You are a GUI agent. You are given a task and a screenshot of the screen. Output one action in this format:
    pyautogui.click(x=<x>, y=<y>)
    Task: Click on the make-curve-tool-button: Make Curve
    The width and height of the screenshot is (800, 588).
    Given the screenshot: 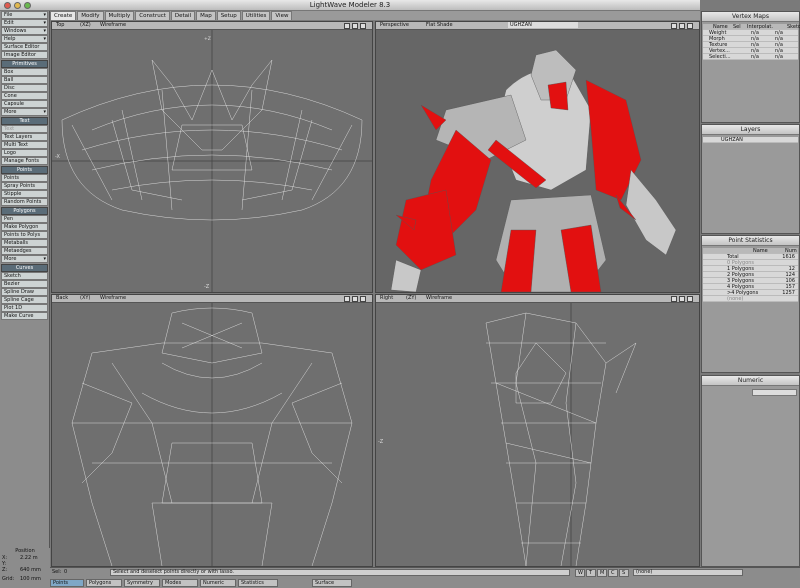 What is the action you would take?
    pyautogui.click(x=24, y=316)
    